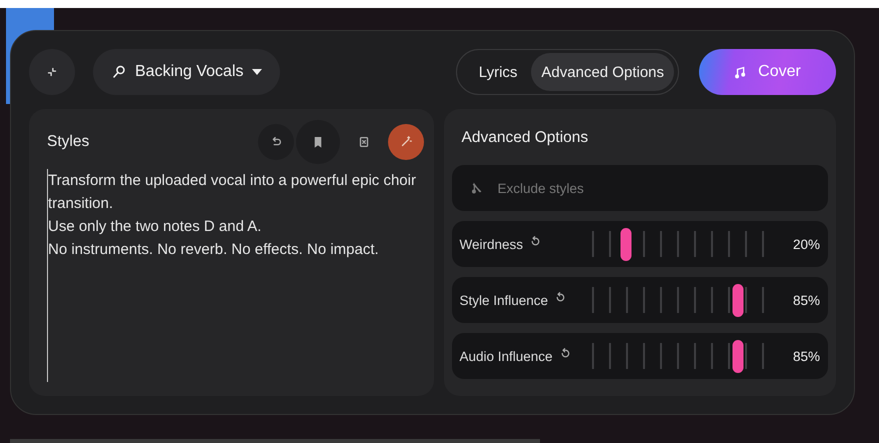 This screenshot has height=443, width=879. I want to click on caret-icon, so click(257, 72).